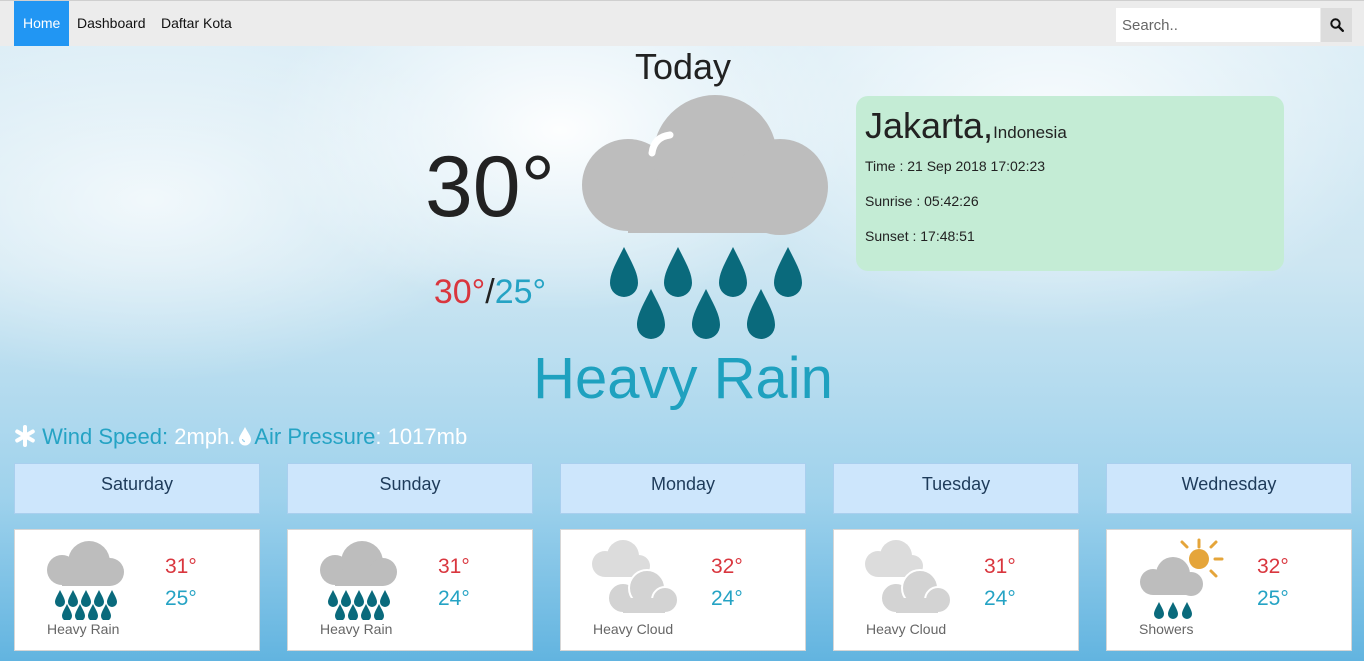 This screenshot has height=661, width=1364. Describe the element at coordinates (1030, 132) in the screenshot. I see `country-name: Indonesia` at that location.